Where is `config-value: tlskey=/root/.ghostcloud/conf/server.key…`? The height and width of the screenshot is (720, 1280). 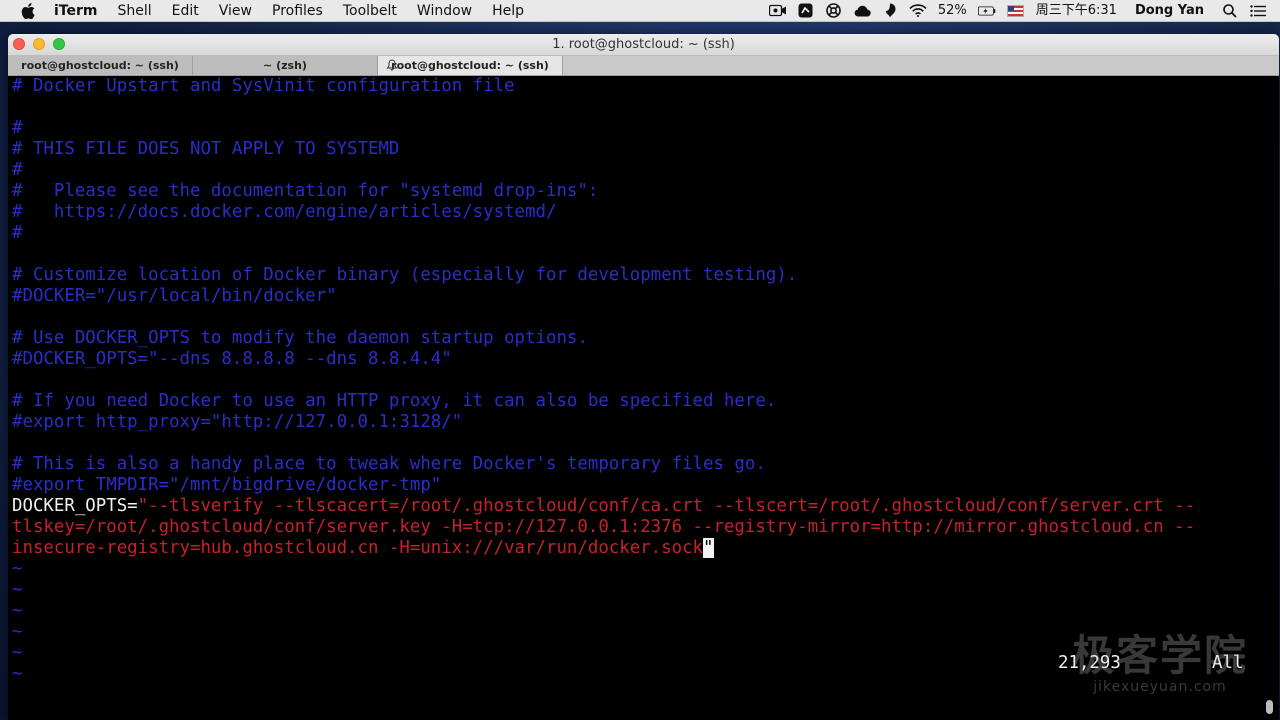
config-value: tlskey=/root/.ghostcloud/conf/server.key… is located at coordinates (604, 527).